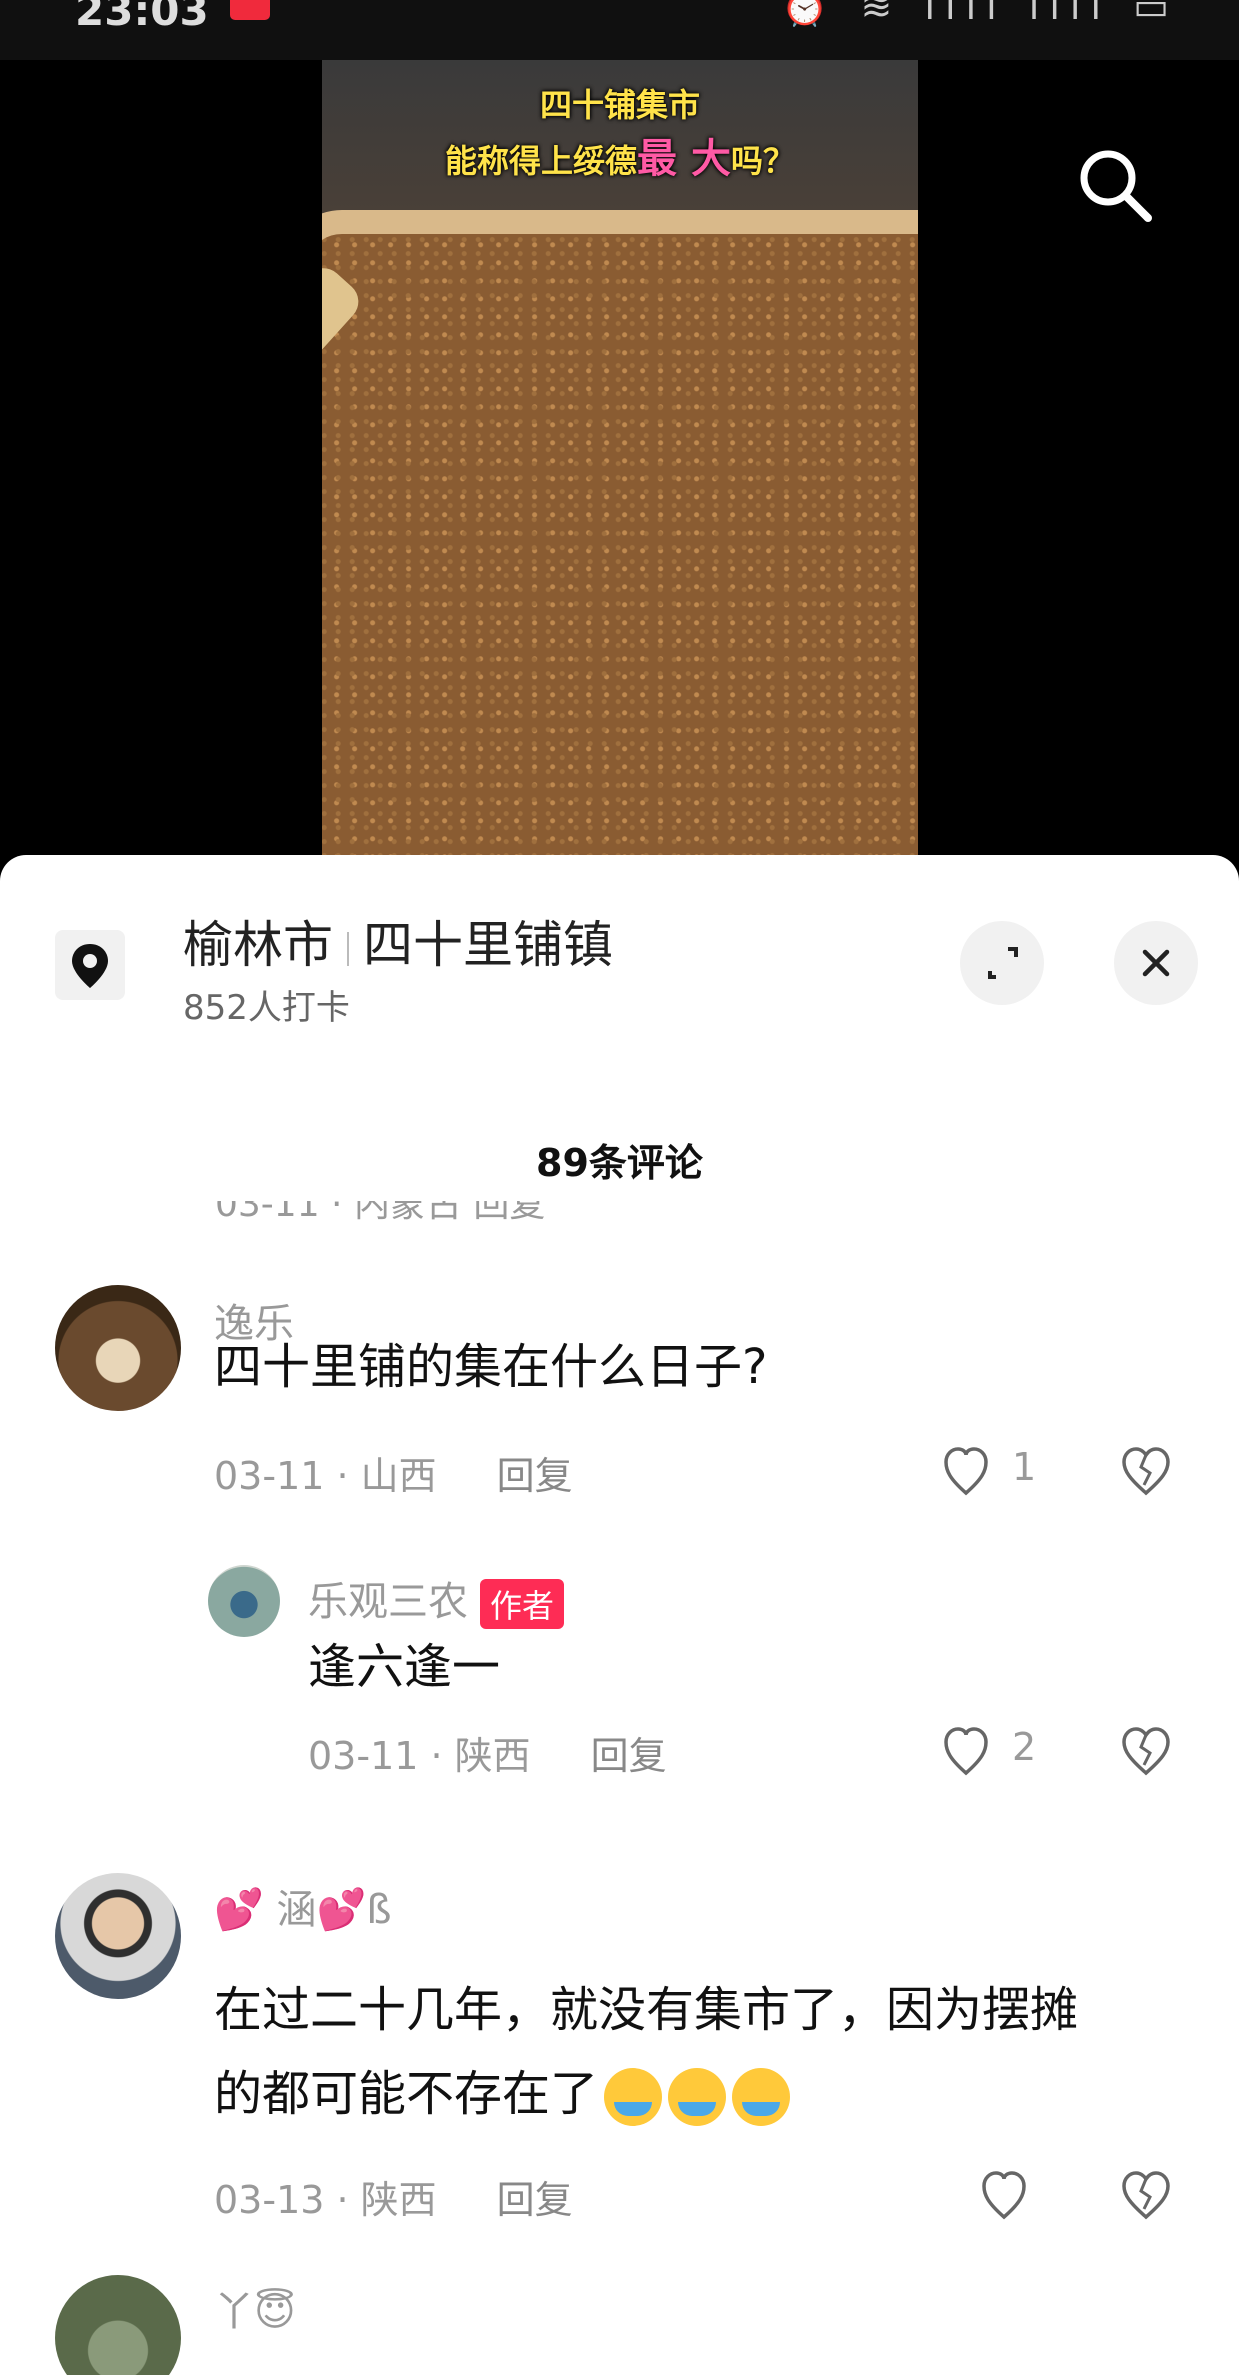 Image resolution: width=1239 pixels, height=2375 pixels. Describe the element at coordinates (436, 1599) in the screenshot. I see `reply-username: 乐观三农 作者` at that location.